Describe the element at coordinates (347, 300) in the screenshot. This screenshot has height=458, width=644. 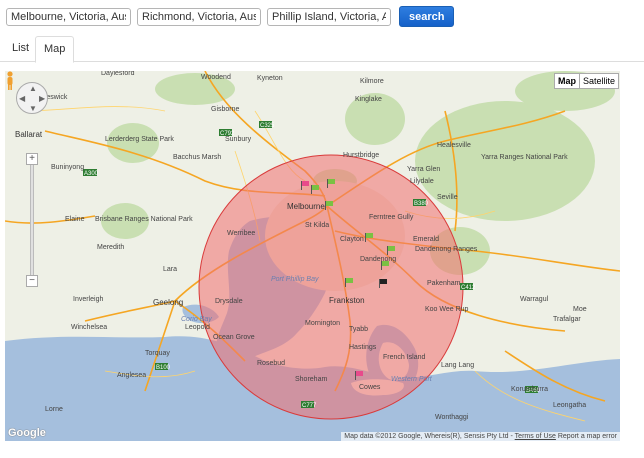
I see `place-label: Frankston` at that location.